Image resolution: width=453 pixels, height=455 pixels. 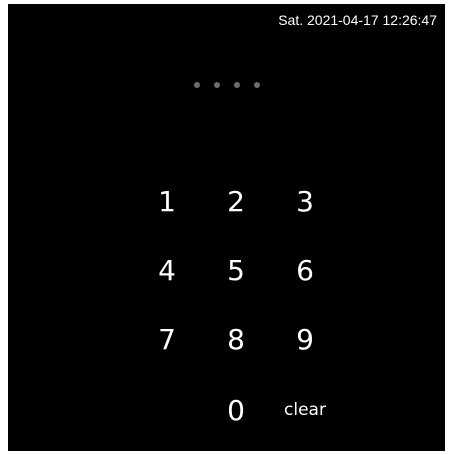 I want to click on key-3: 3, so click(x=305, y=201).